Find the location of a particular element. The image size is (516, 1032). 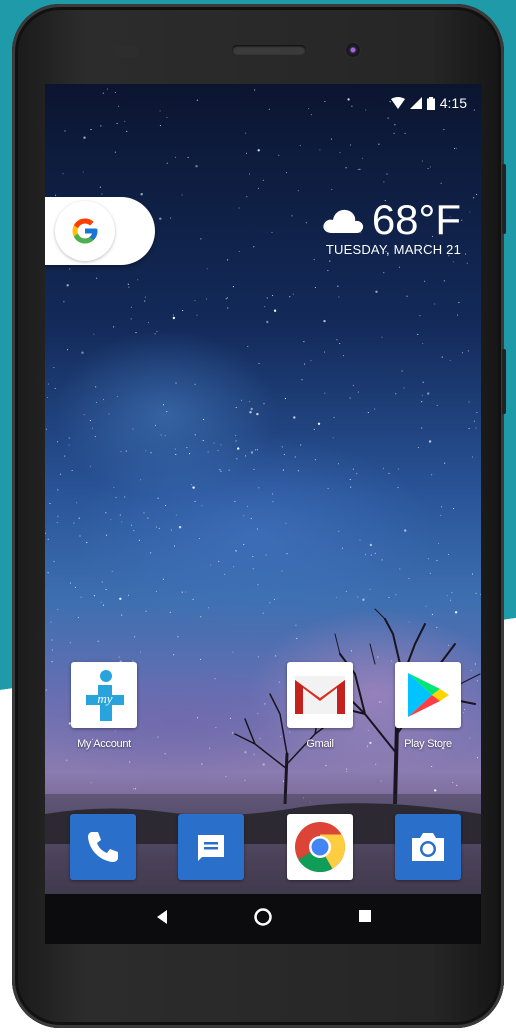

app-gmail: Gmail is located at coordinates (320, 706).